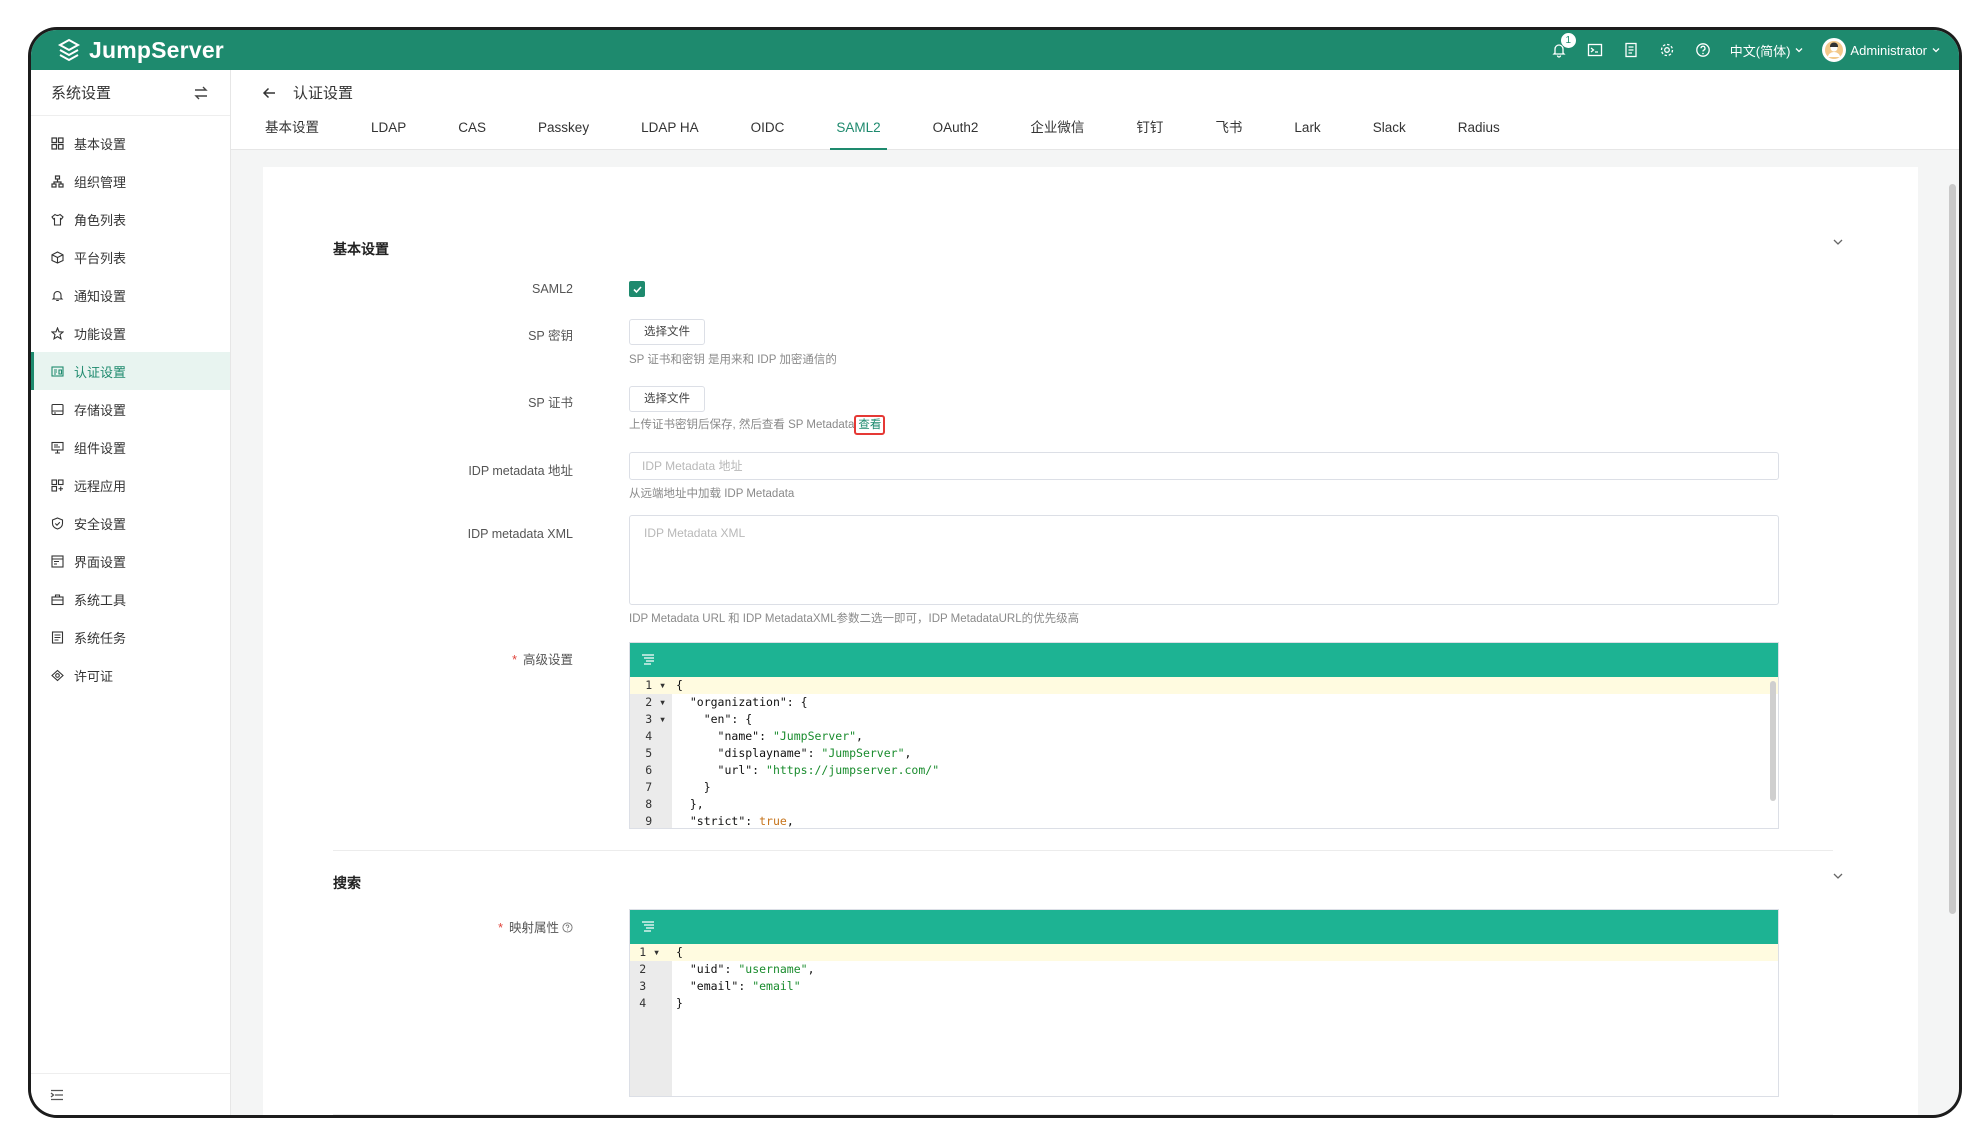 Image resolution: width=1985 pixels, height=1132 pixels. I want to click on saml2-checkbox, so click(637, 289).